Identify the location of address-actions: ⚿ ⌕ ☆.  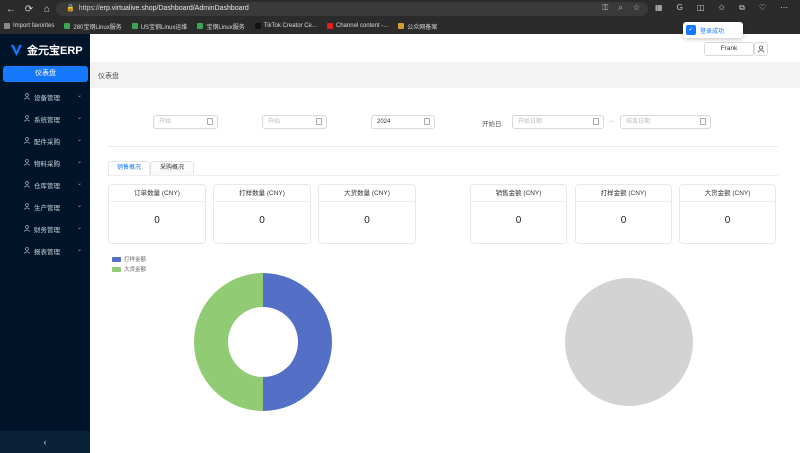
(621, 8).